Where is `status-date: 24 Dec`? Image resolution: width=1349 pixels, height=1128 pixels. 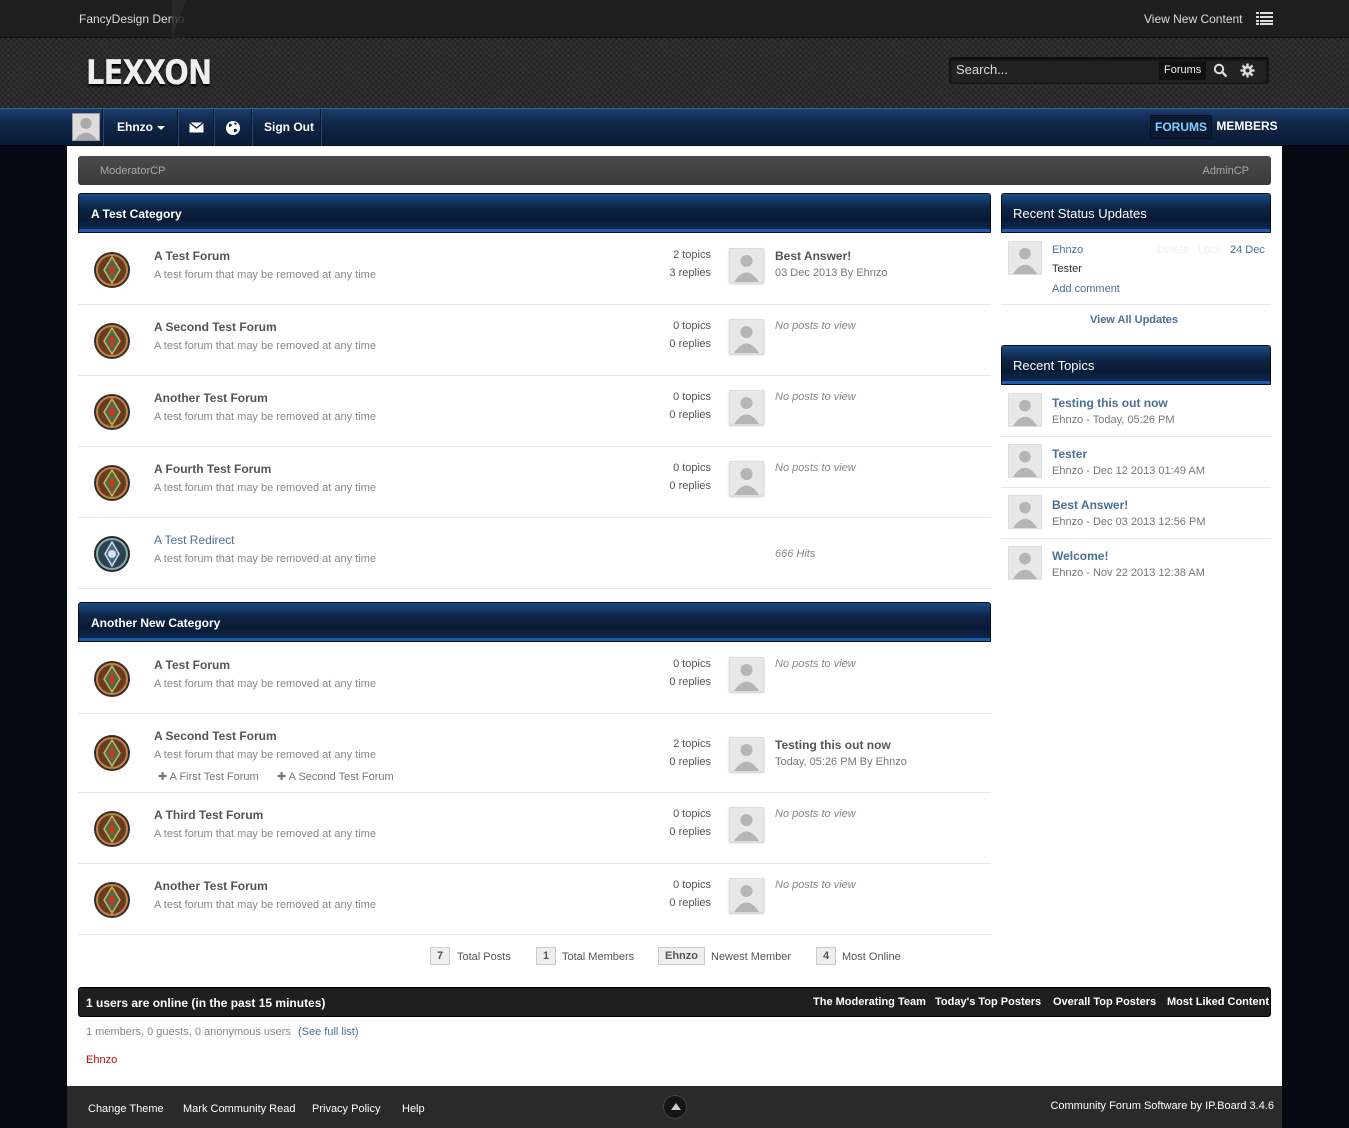 status-date: 24 Dec is located at coordinates (1247, 250).